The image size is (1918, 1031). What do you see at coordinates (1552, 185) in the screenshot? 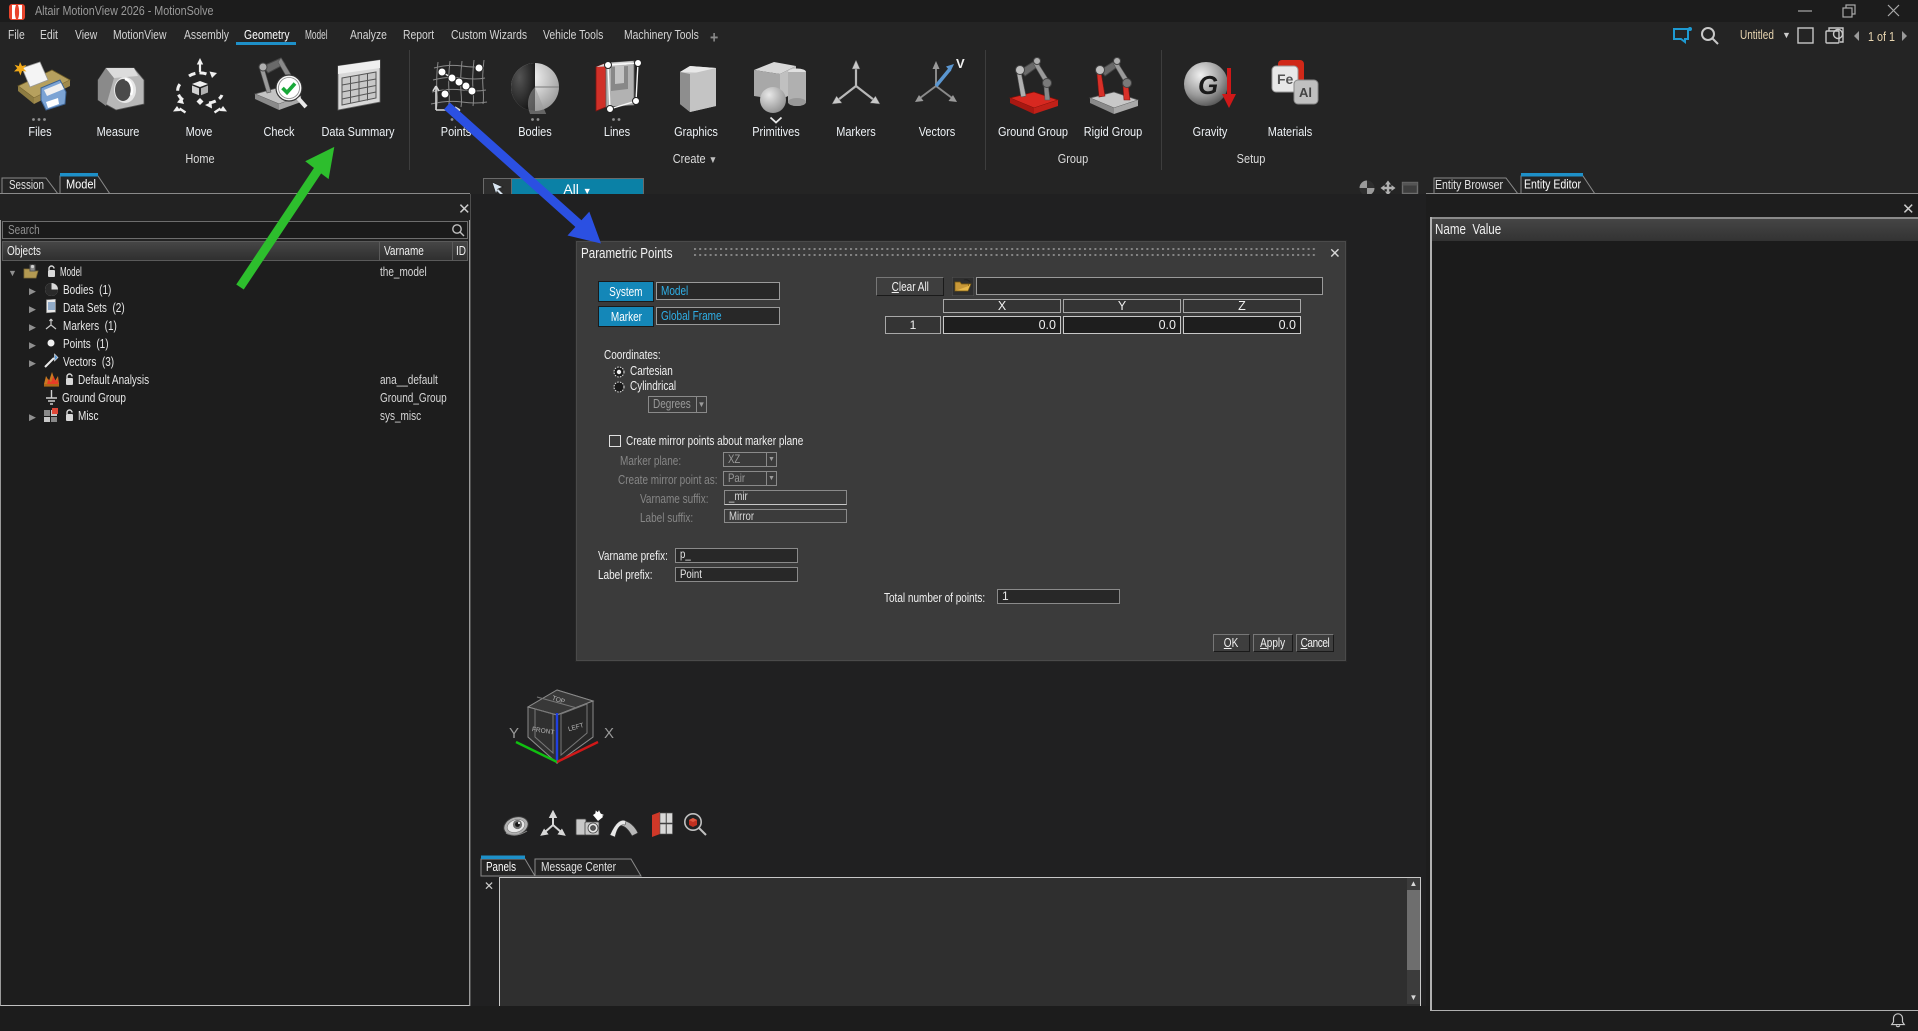
I see `svg-text: Entity Editor` at bounding box center [1552, 185].